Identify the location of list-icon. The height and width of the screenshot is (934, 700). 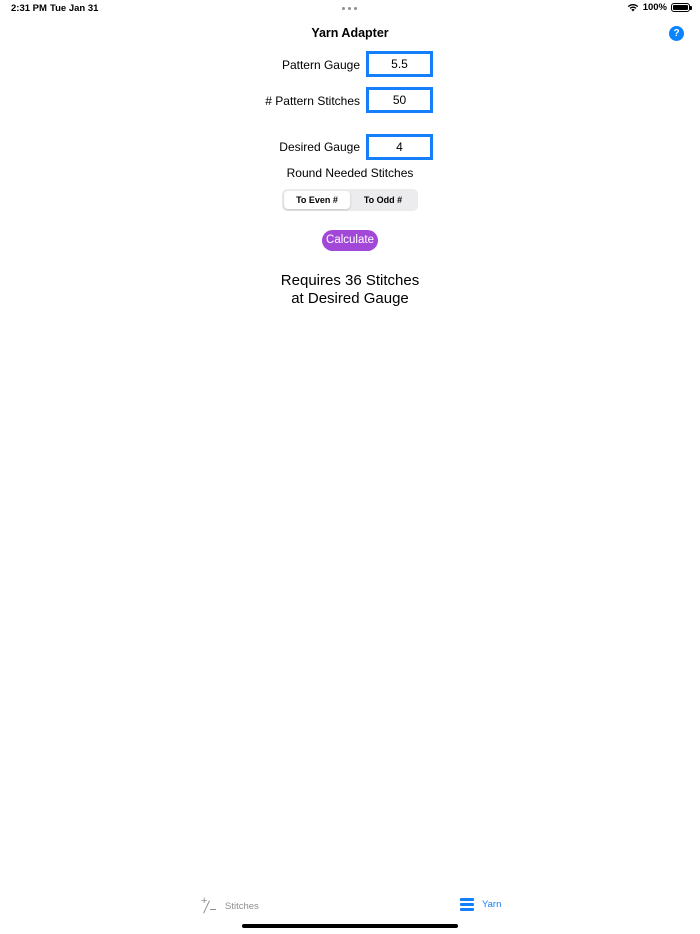
(467, 904).